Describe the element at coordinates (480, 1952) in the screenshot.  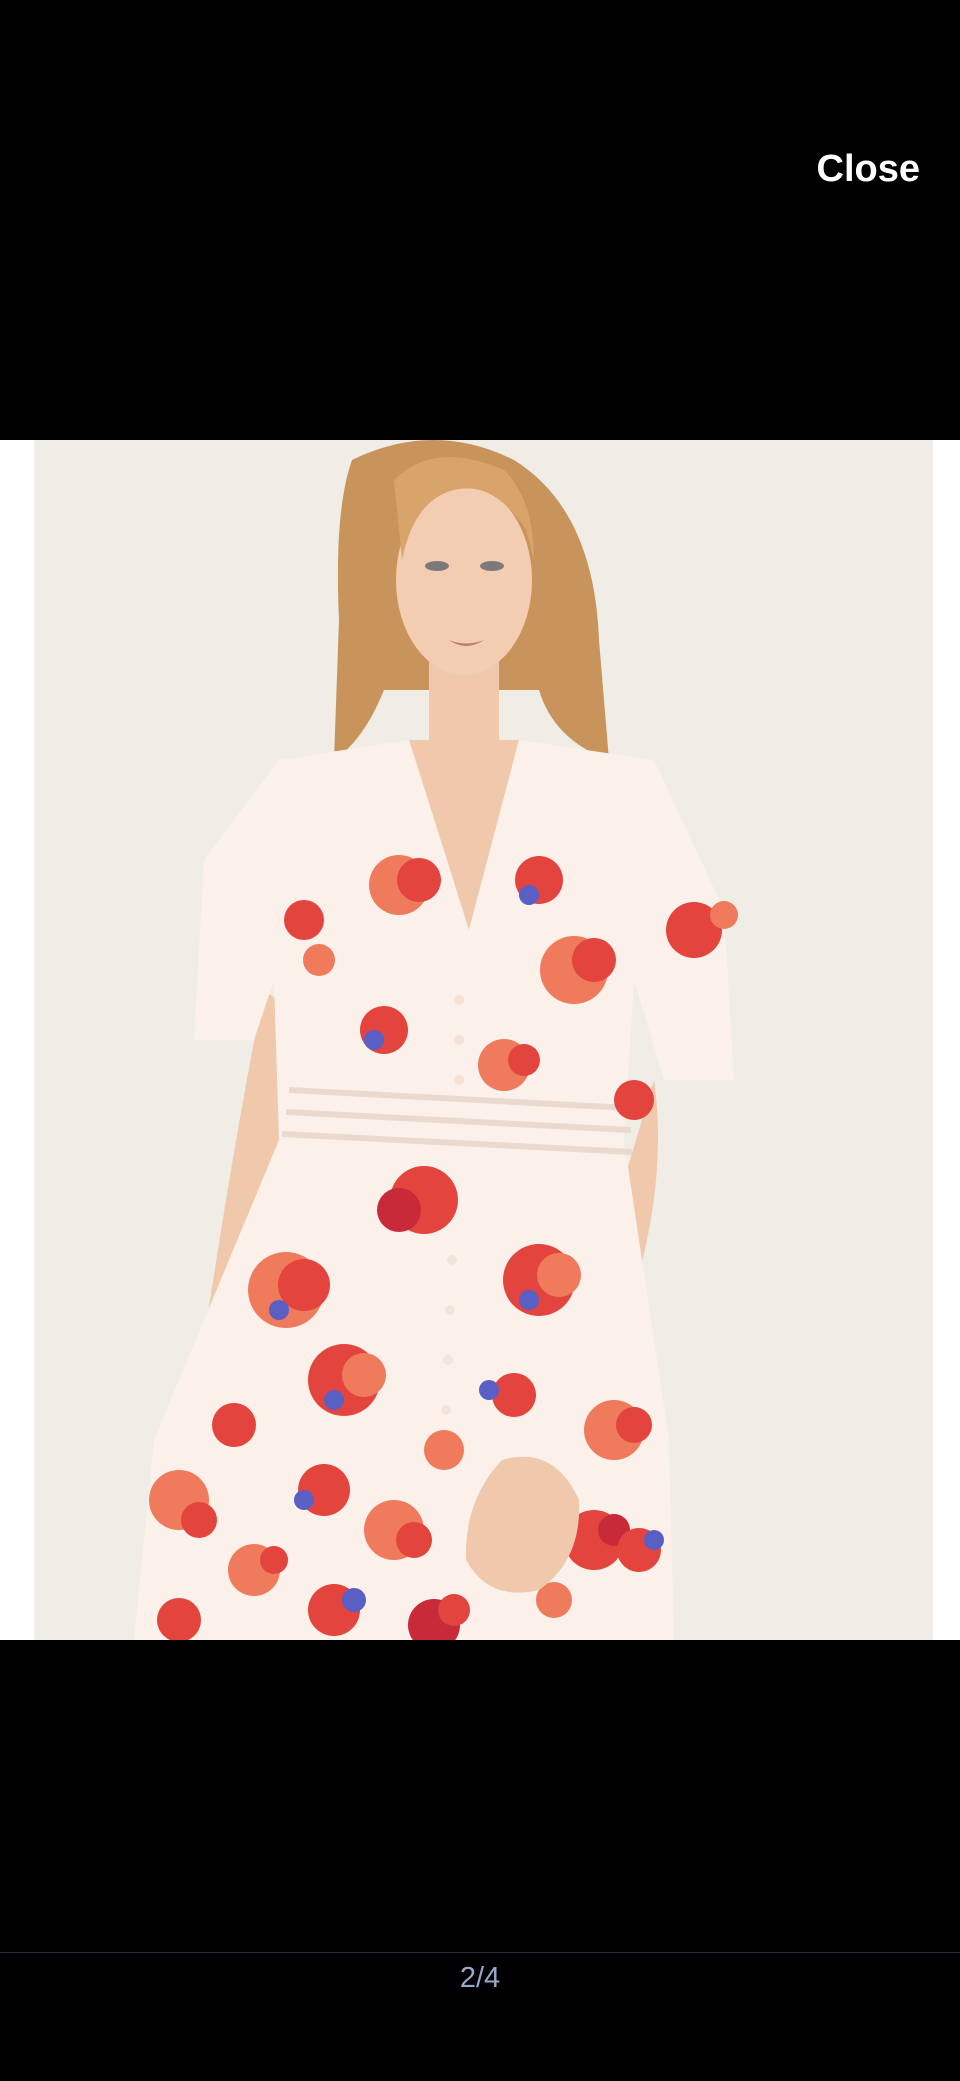
I see `bottom-divider` at that location.